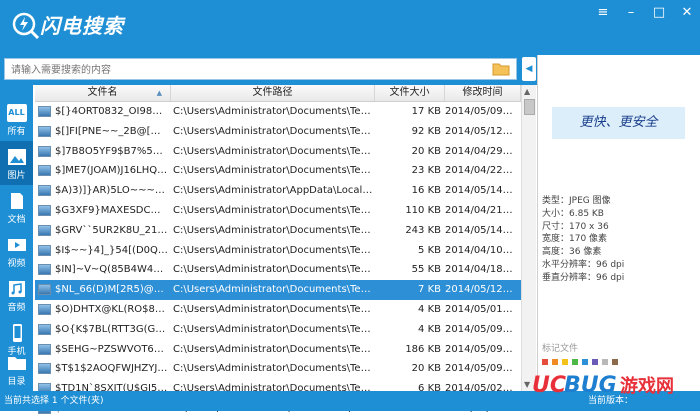 Image resolution: width=700 pixels, height=419 pixels. What do you see at coordinates (423, 230) in the screenshot?
I see `file-size-cell: 243 KB` at bounding box center [423, 230].